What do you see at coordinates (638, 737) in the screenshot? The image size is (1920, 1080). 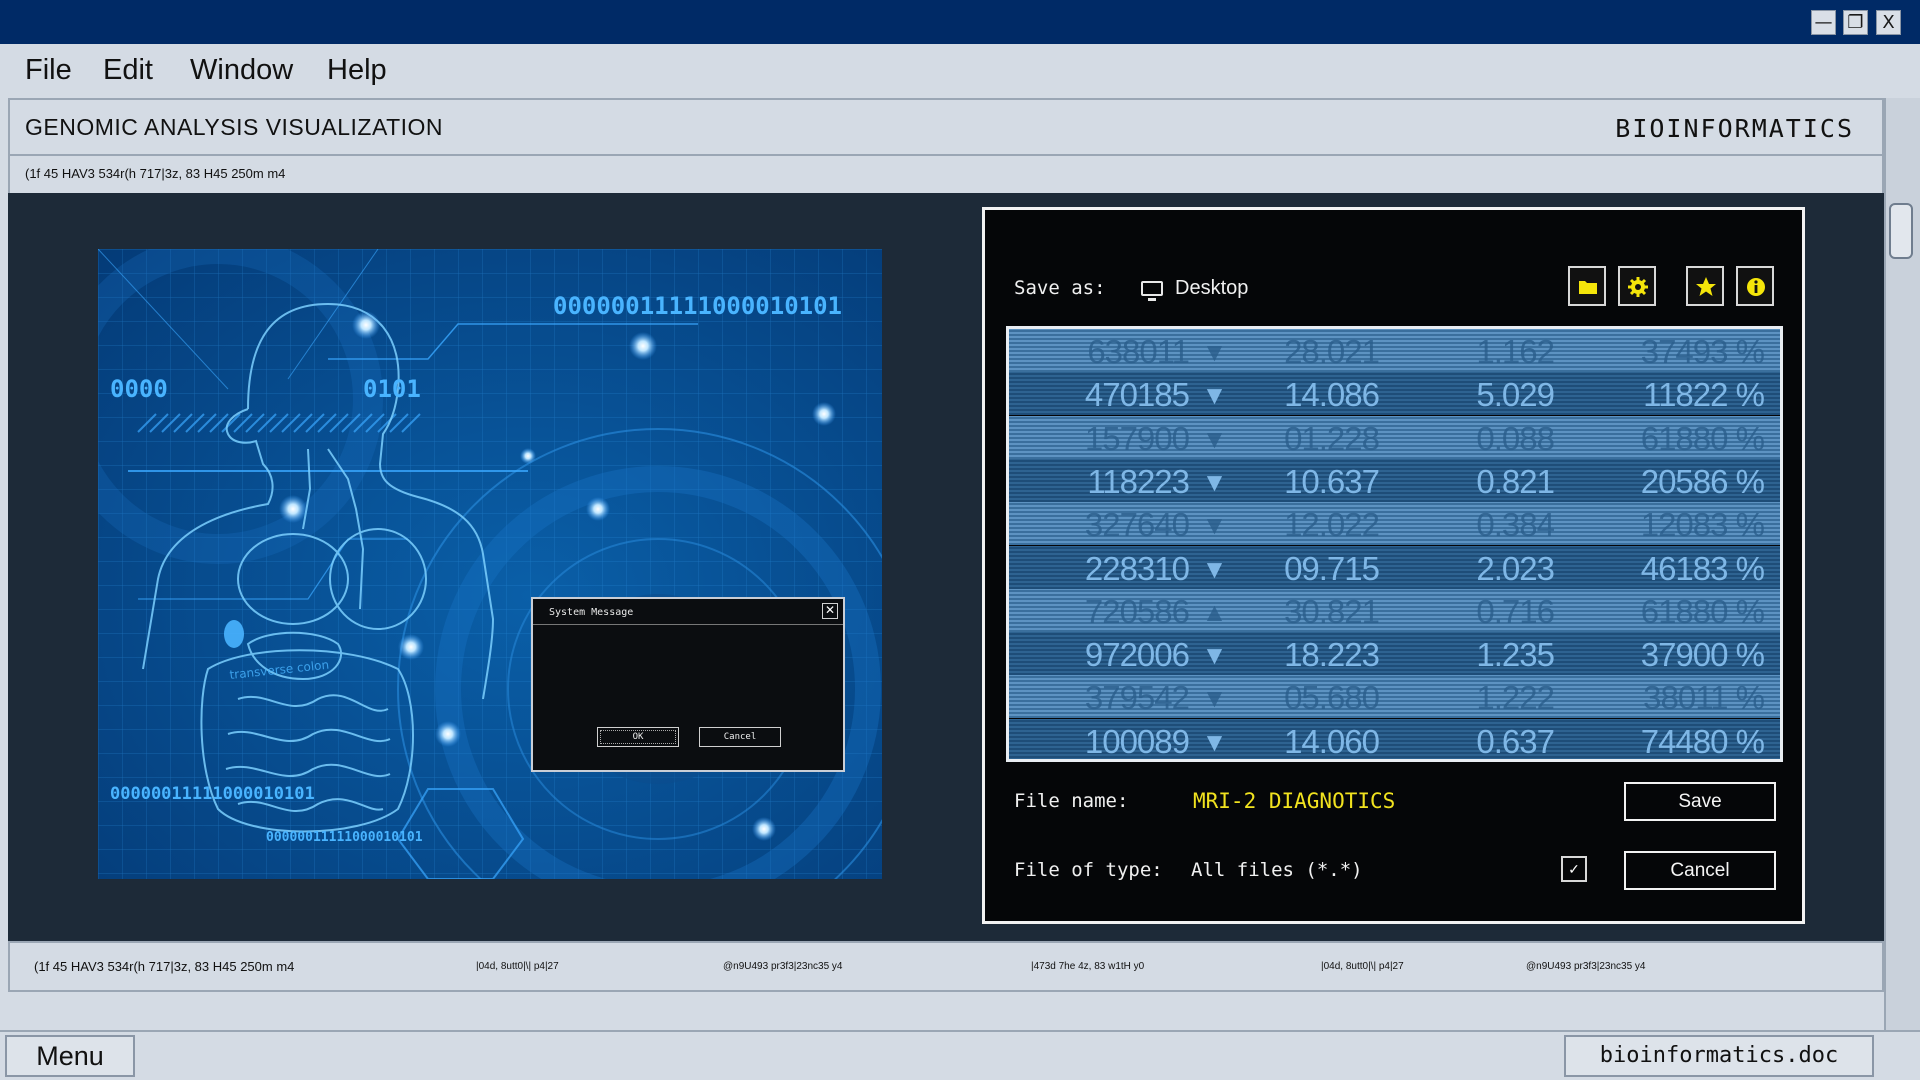 I see `ok-button: OK` at bounding box center [638, 737].